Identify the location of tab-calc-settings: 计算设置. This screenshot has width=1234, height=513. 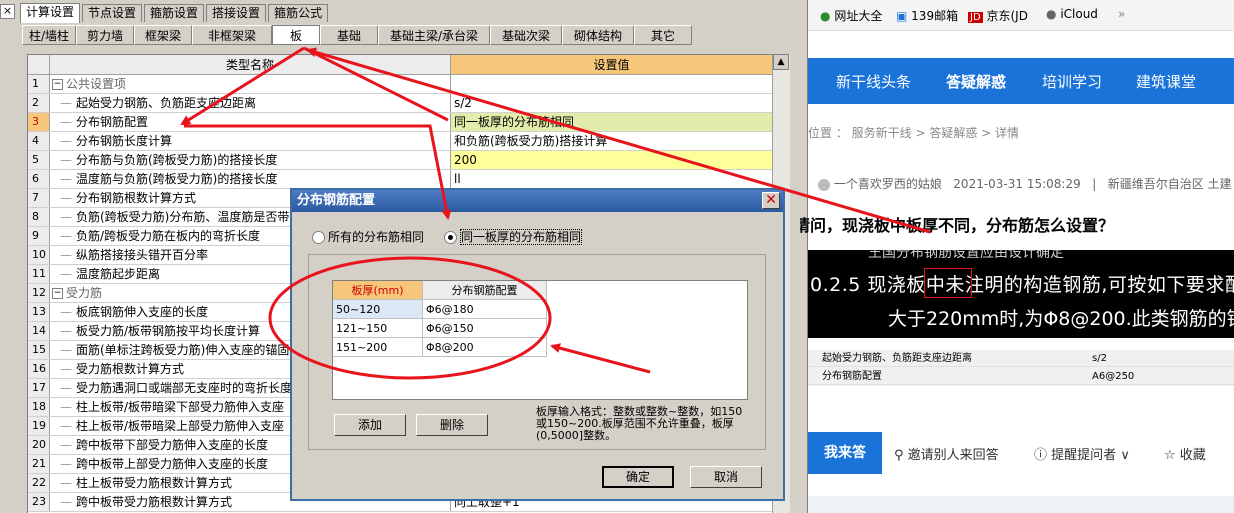
(50, 13).